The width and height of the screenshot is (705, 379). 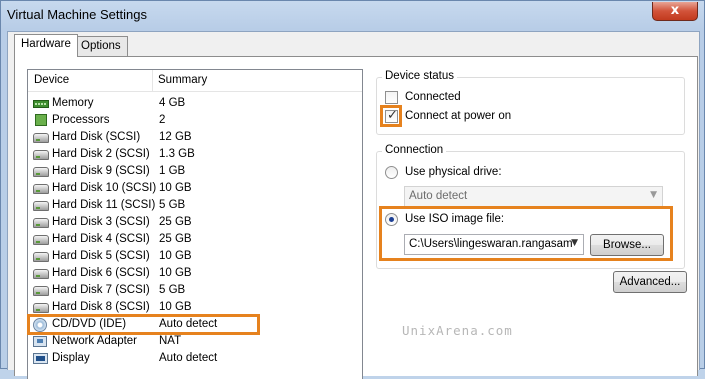 I want to click on device-summary: 4 GB, so click(x=172, y=103).